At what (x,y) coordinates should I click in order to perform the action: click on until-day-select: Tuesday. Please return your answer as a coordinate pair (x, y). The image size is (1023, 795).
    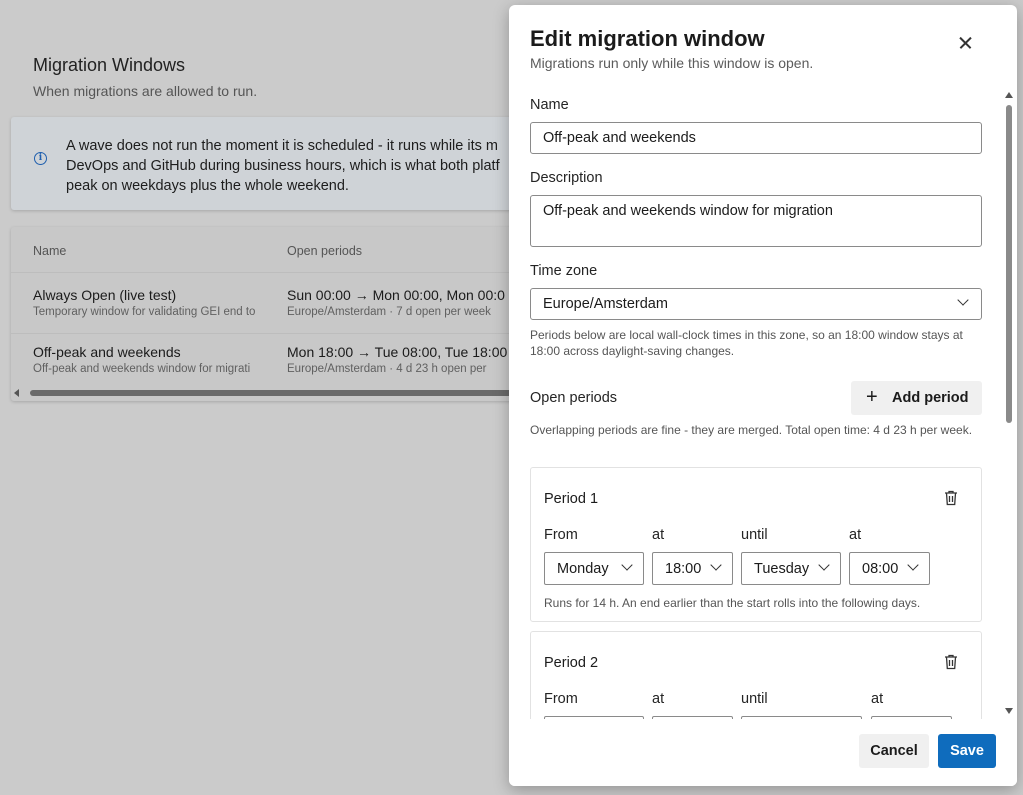
    Looking at the image, I should click on (791, 568).